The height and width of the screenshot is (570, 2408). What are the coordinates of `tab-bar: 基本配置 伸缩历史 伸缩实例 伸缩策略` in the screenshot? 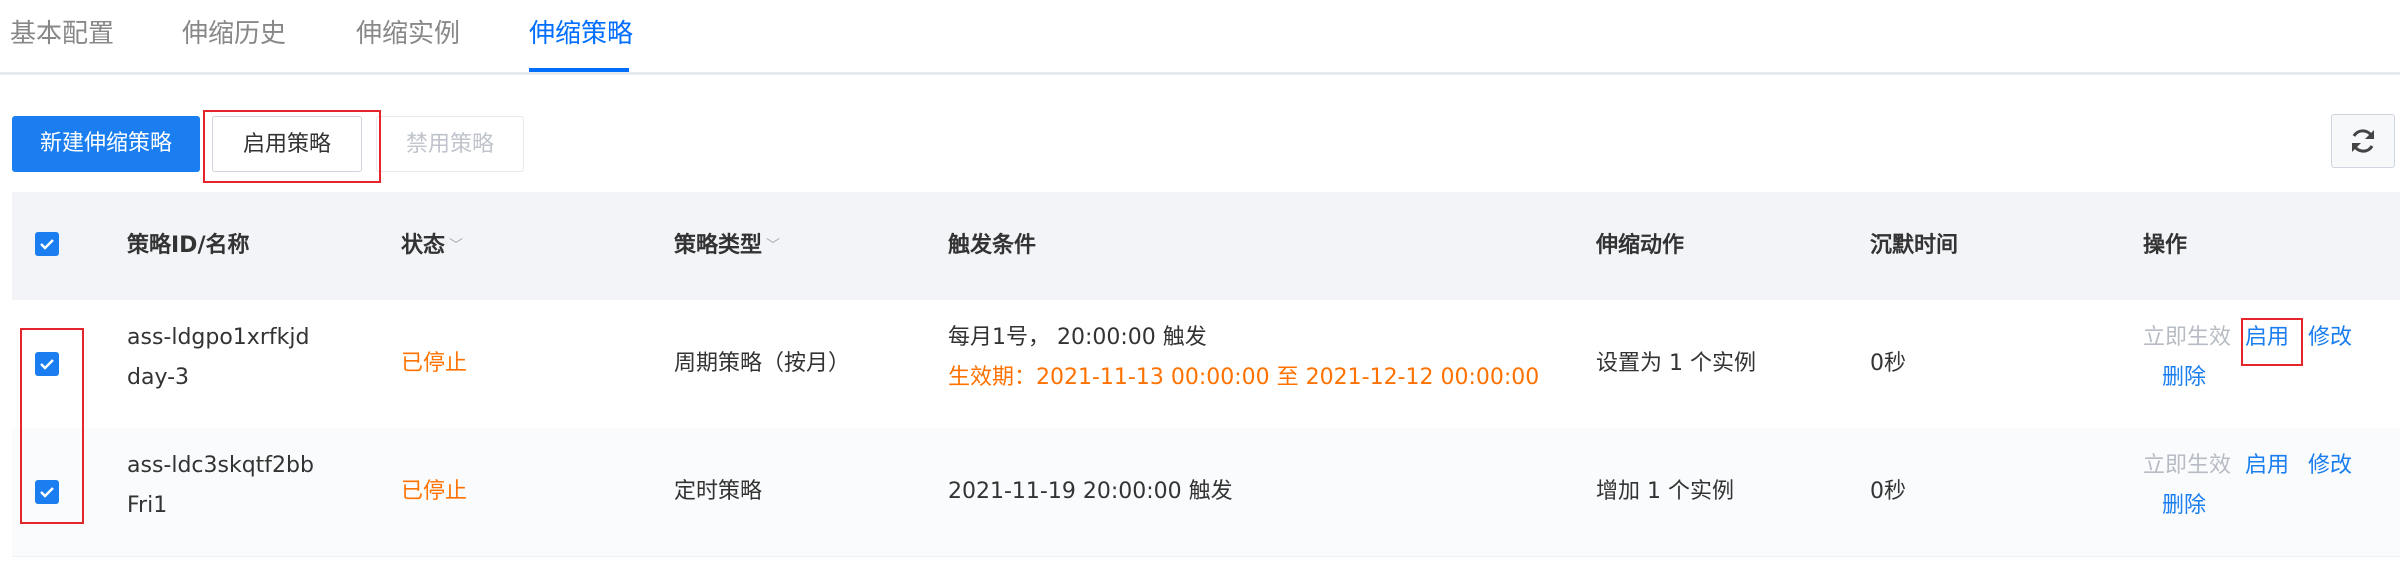 It's located at (1200, 37).